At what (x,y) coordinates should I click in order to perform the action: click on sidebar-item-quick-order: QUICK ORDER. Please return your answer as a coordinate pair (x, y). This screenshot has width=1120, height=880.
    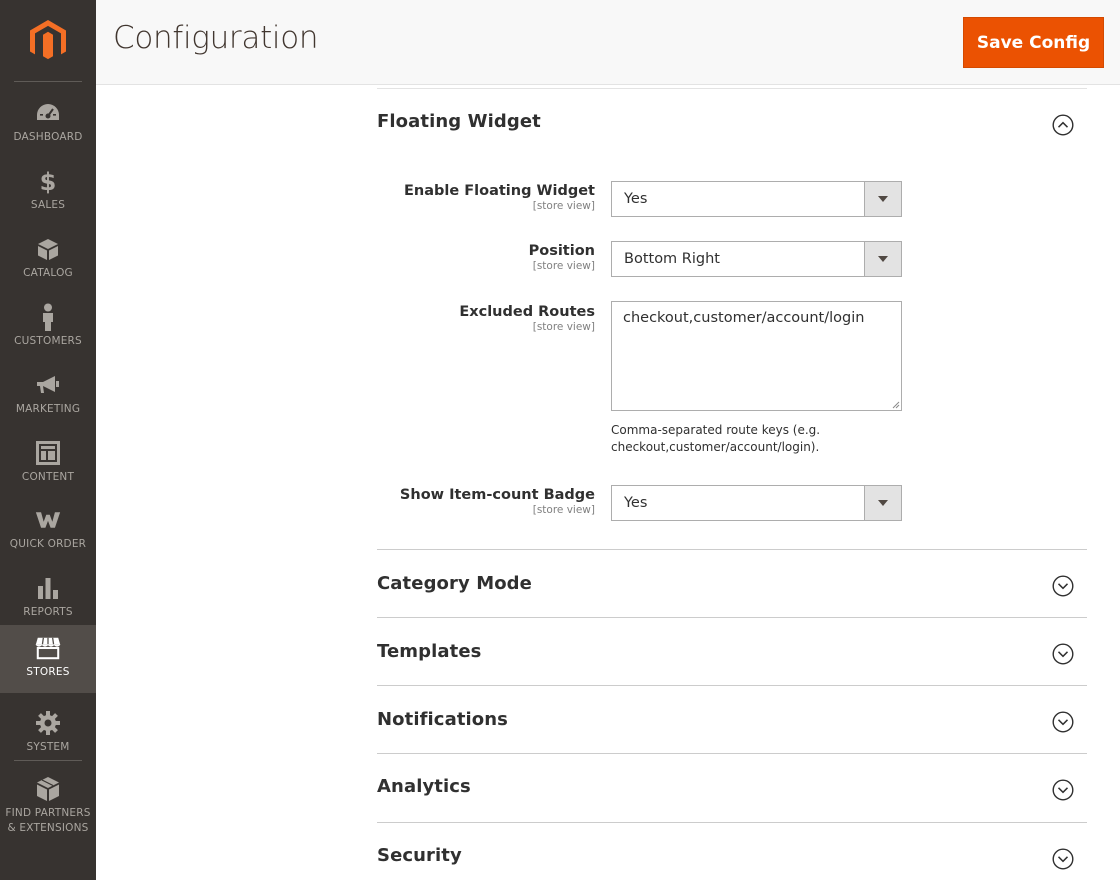
    Looking at the image, I should click on (48, 531).